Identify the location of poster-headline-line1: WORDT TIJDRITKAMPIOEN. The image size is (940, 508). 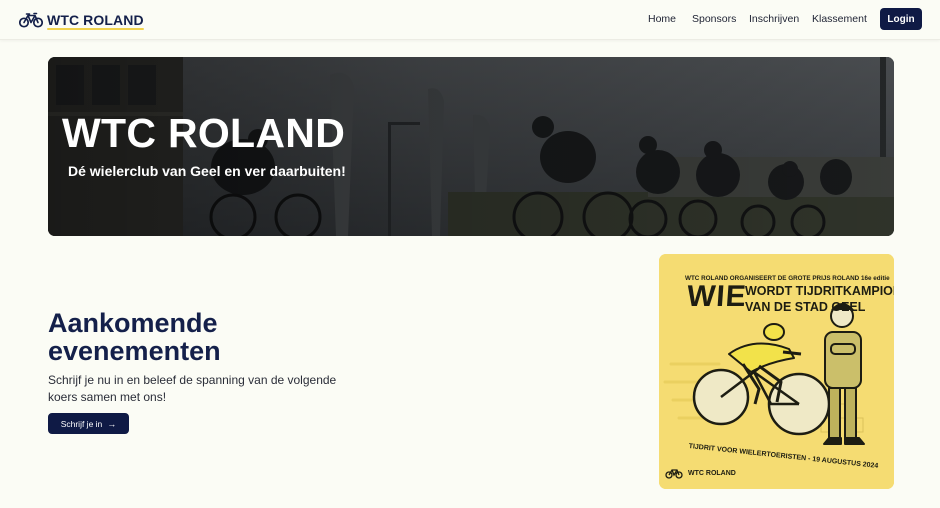
(819, 291).